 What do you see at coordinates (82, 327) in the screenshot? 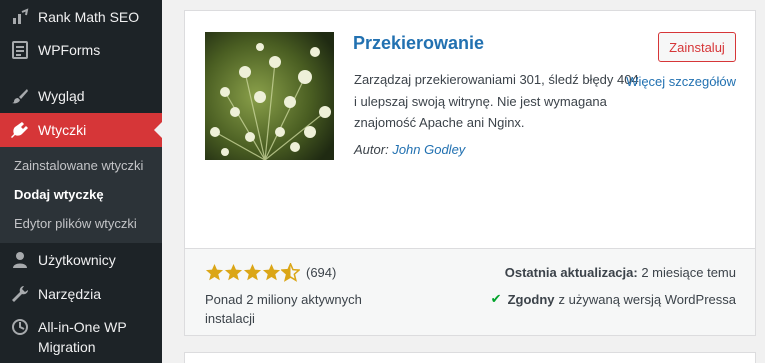
I see `label-line-1: All-in-One WP` at bounding box center [82, 327].